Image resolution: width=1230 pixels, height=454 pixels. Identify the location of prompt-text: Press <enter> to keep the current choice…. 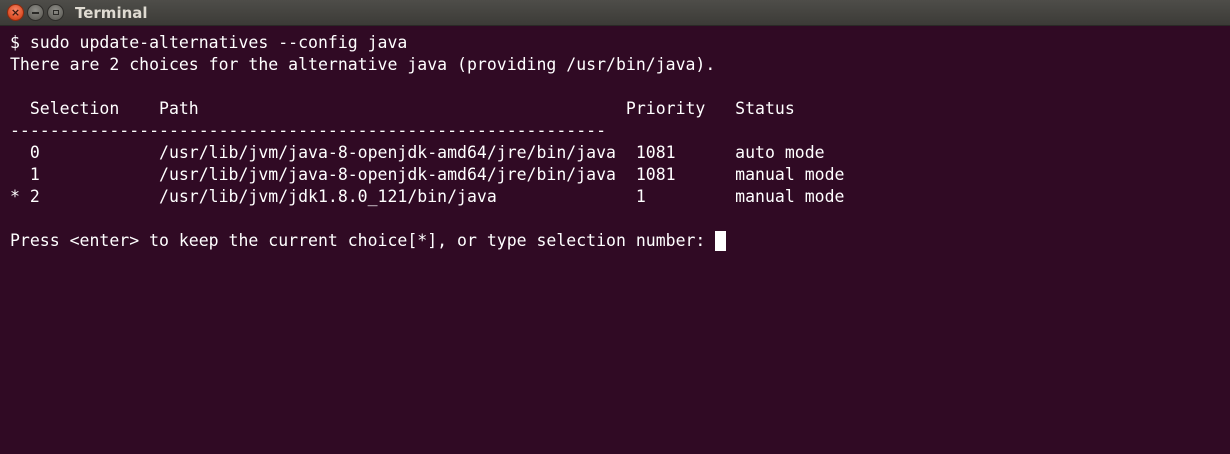
(363, 240).